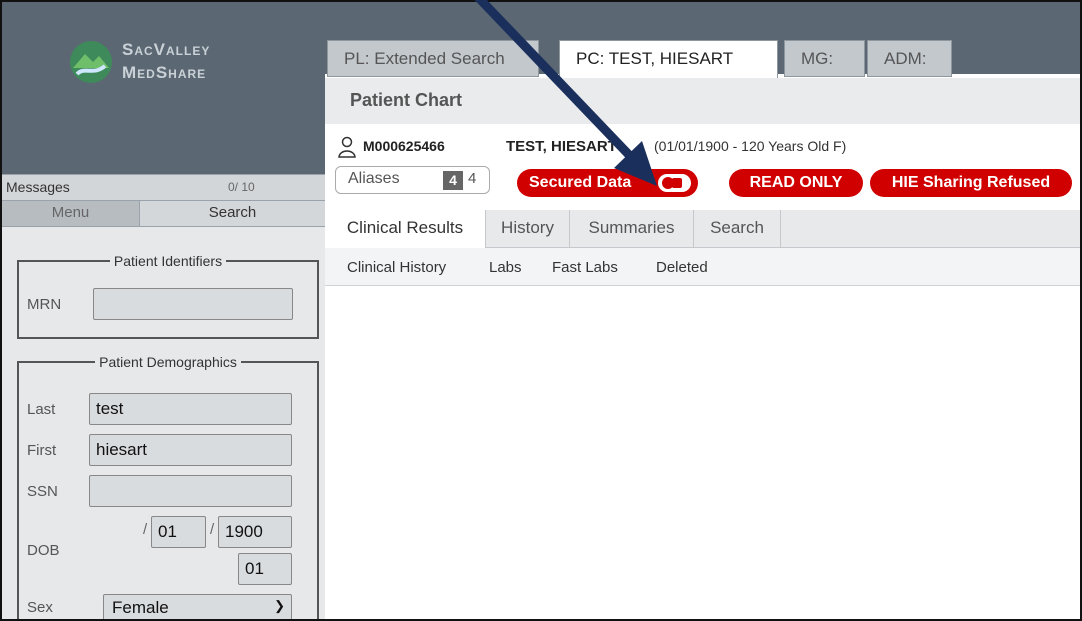  I want to click on hie-sharing-refused-badge: HIE Sharing Refused, so click(971, 183).